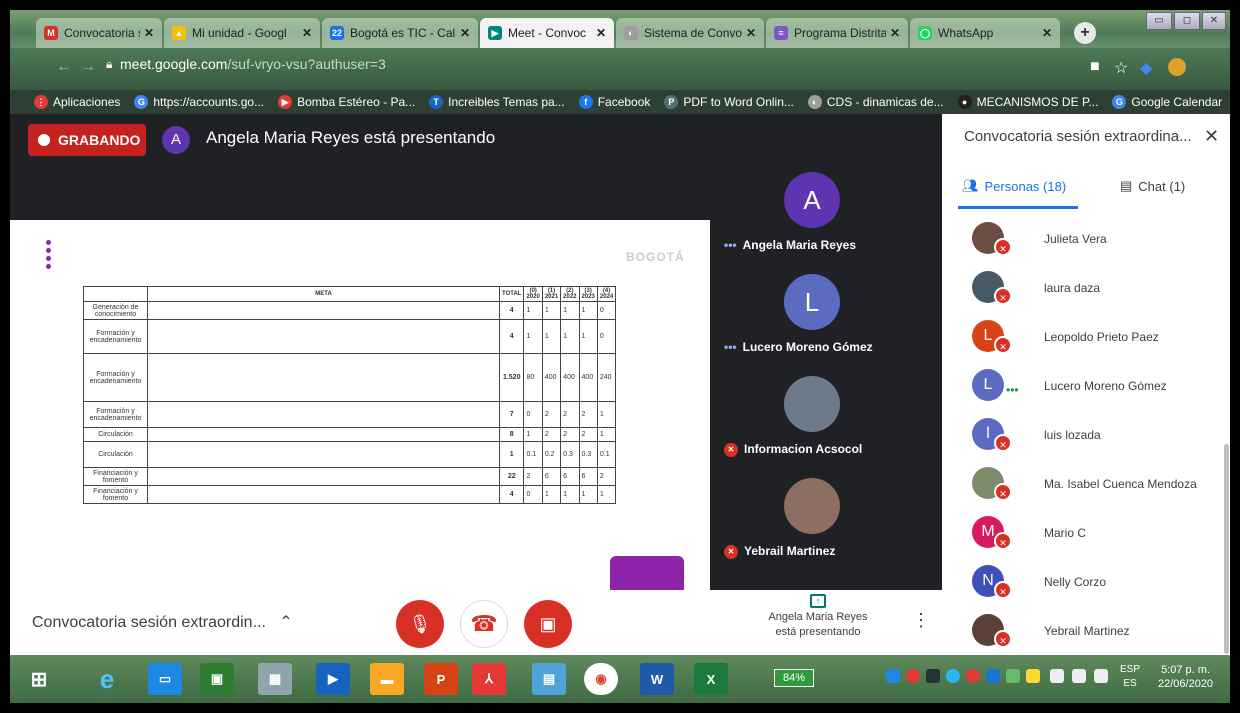 Image resolution: width=1240 pixels, height=713 pixels. What do you see at coordinates (921, 620) in the screenshot?
I see `more-options-icon: ⋮` at bounding box center [921, 620].